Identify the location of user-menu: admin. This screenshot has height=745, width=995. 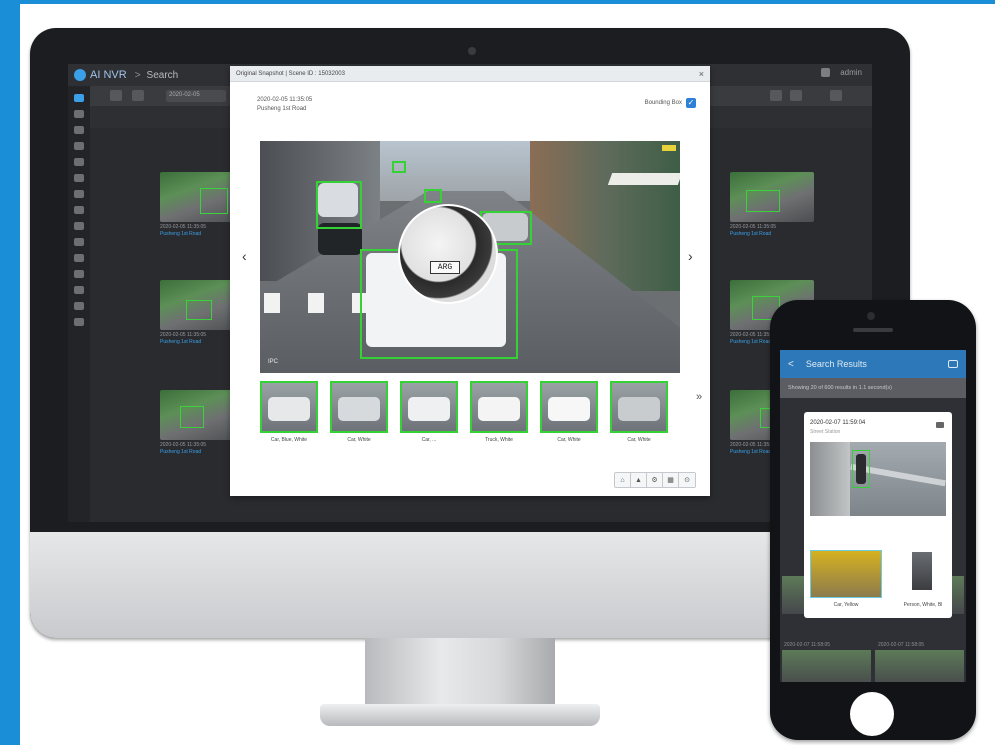
(851, 72).